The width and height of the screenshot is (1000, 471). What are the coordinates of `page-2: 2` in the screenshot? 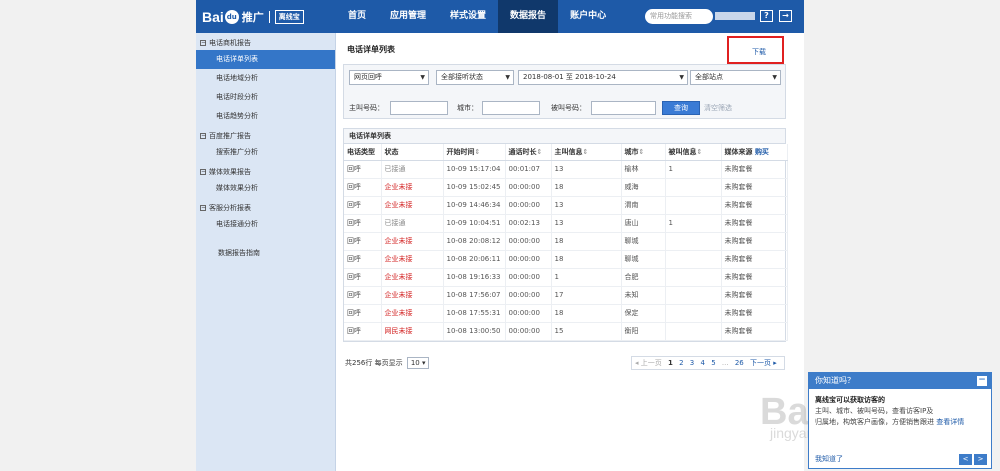 It's located at (681, 363).